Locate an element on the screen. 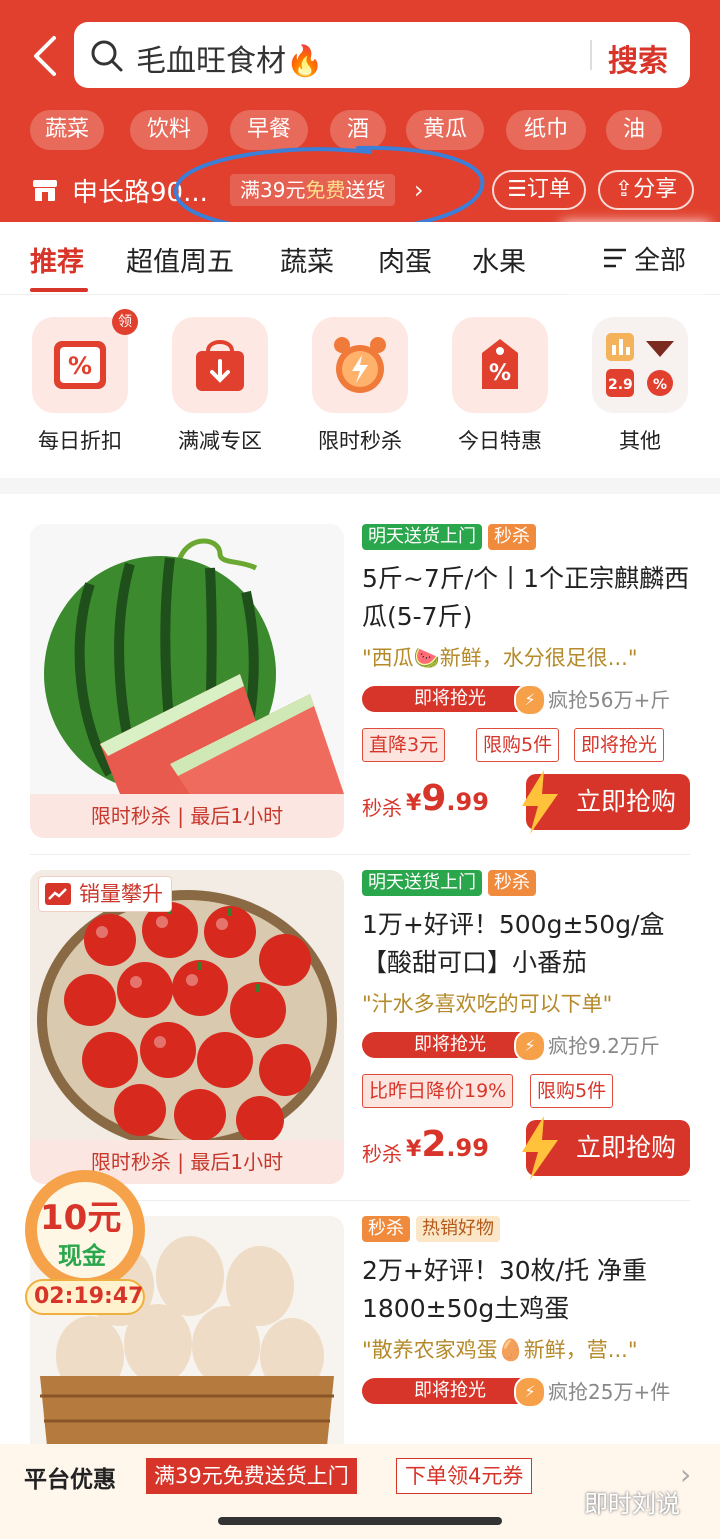 The width and height of the screenshot is (720, 1539). product-tags: 秒杀 热销好物 is located at coordinates (527, 1229).